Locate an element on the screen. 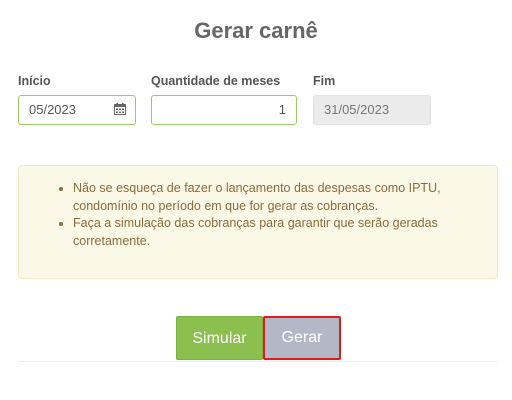 The image size is (512, 400). quantidade-label: Quantidade de meses is located at coordinates (216, 81).